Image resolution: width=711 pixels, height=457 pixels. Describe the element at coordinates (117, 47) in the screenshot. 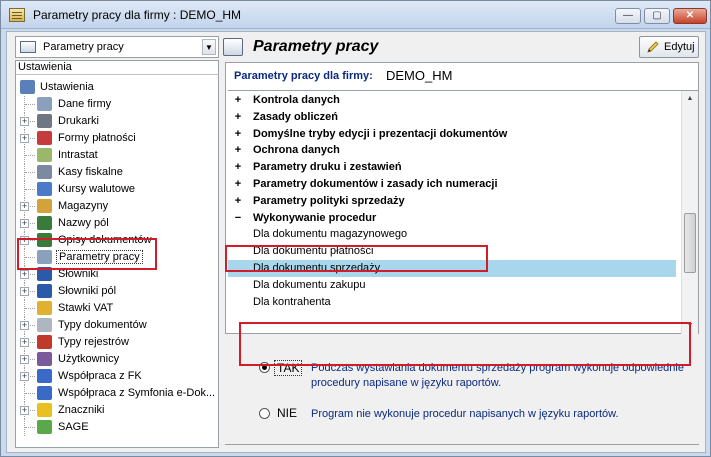

I see `view-selector: Parametry pracy ▼` at that location.